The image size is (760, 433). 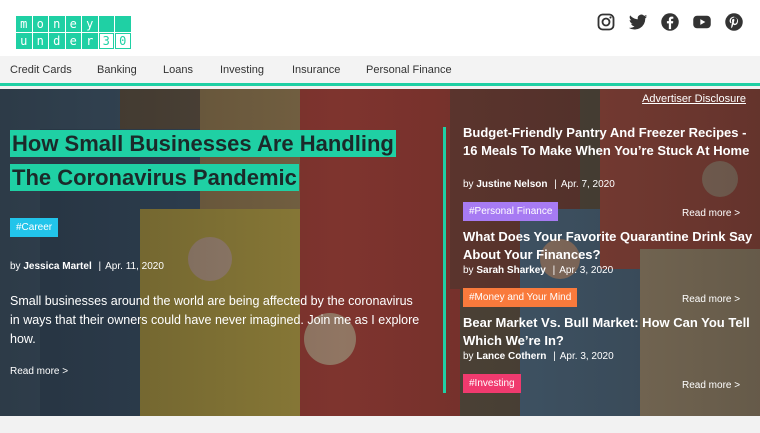 I want to click on side-article-byline: by Lance Cothern | Apr. 3, 2020, so click(x=538, y=356).